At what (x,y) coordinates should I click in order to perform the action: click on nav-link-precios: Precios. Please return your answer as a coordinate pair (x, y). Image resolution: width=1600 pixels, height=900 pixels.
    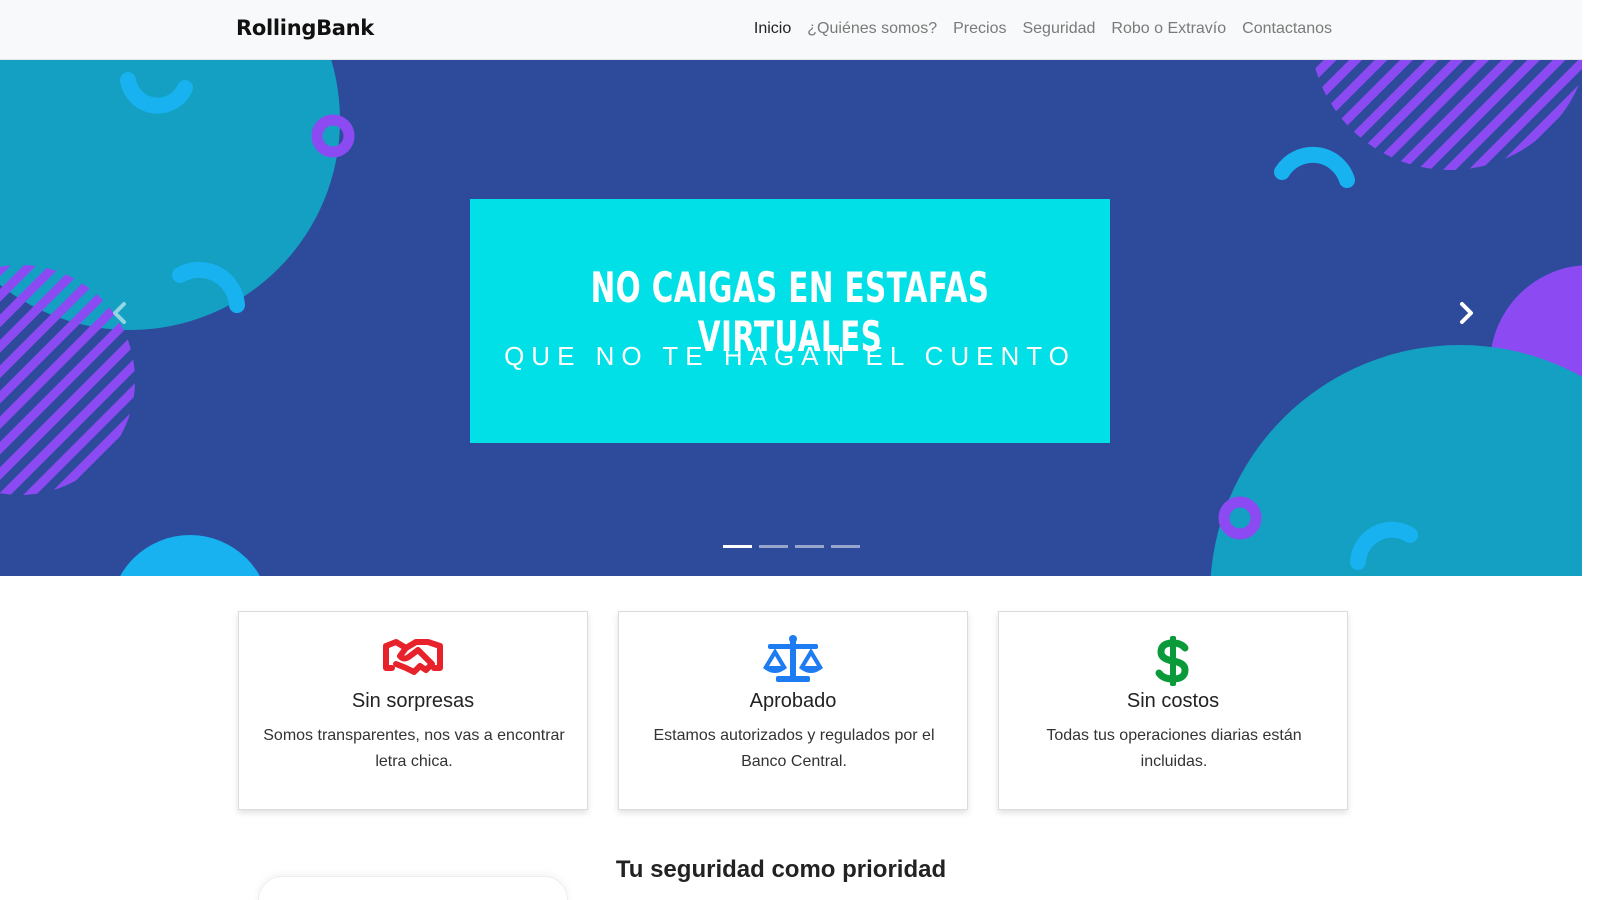
    Looking at the image, I should click on (979, 29).